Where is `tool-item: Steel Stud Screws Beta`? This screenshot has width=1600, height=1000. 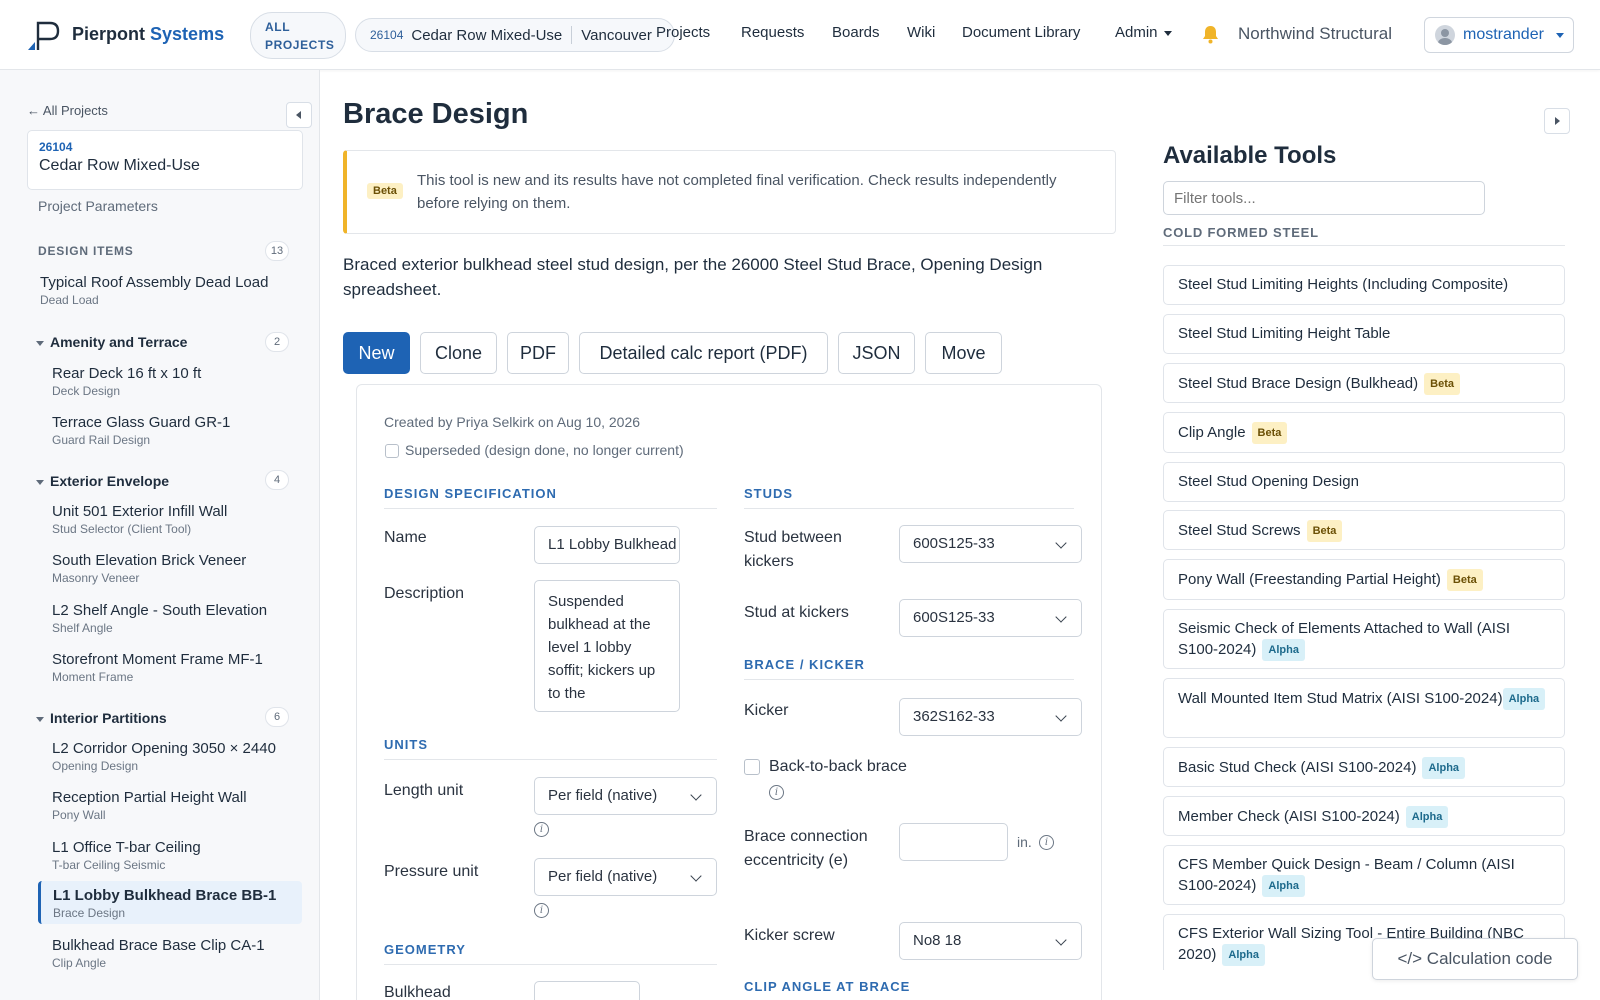 tool-item: Steel Stud Screws Beta is located at coordinates (1364, 530).